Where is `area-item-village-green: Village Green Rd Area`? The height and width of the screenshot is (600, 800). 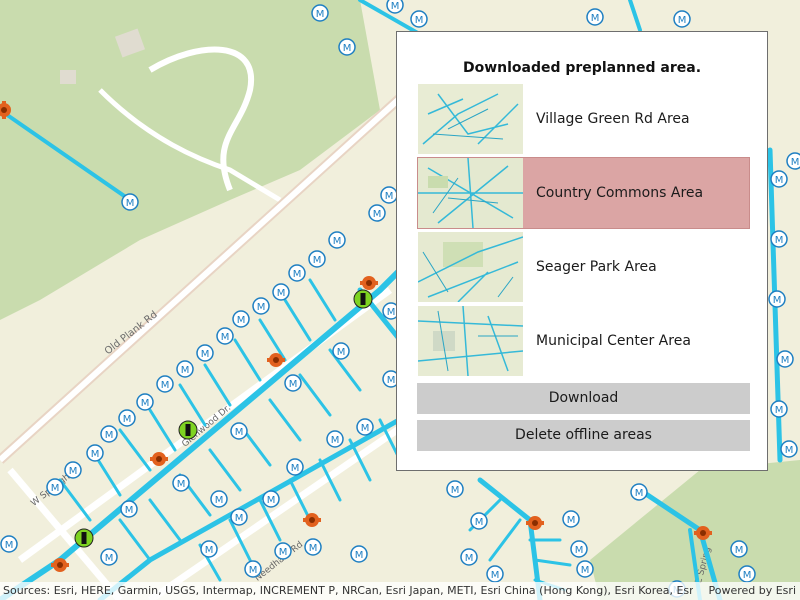
area-item-village-green: Village Green Rd Area is located at coordinates (583, 119).